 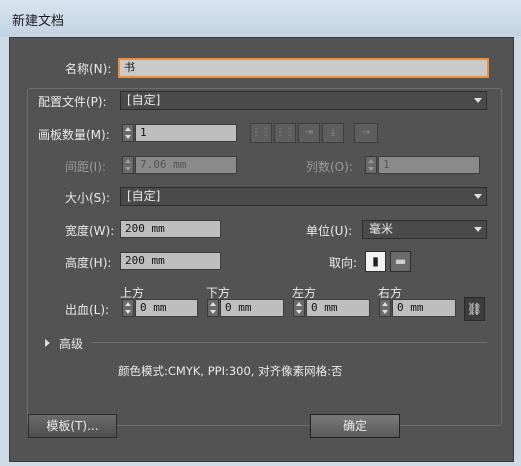 What do you see at coordinates (74, 135) in the screenshot?
I see `artboards-label: 画板数量(M):` at bounding box center [74, 135].